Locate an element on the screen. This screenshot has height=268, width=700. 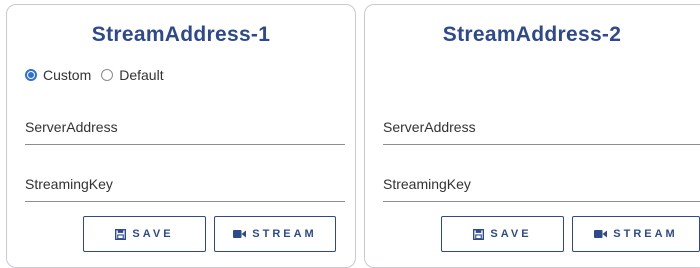
default-radio-option: Default is located at coordinates (132, 75).